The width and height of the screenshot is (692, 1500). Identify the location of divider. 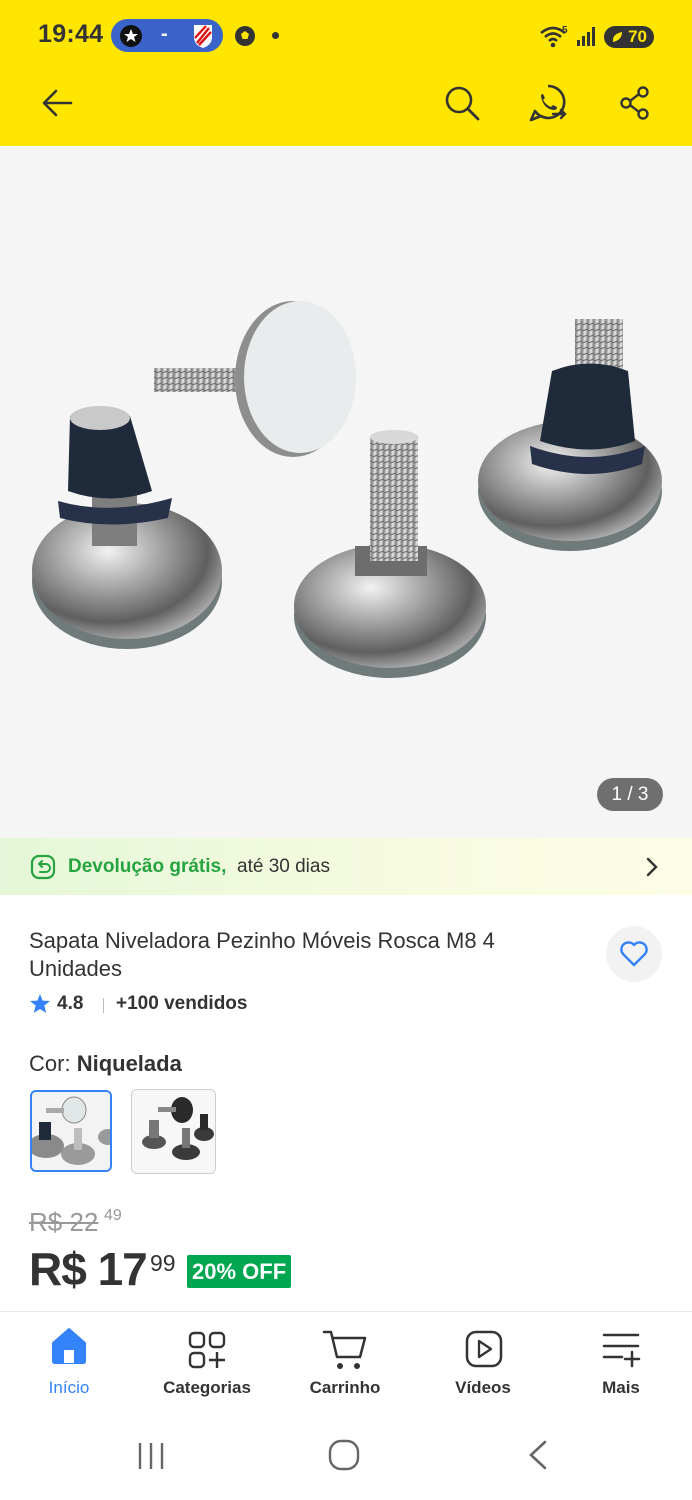
(103, 1005).